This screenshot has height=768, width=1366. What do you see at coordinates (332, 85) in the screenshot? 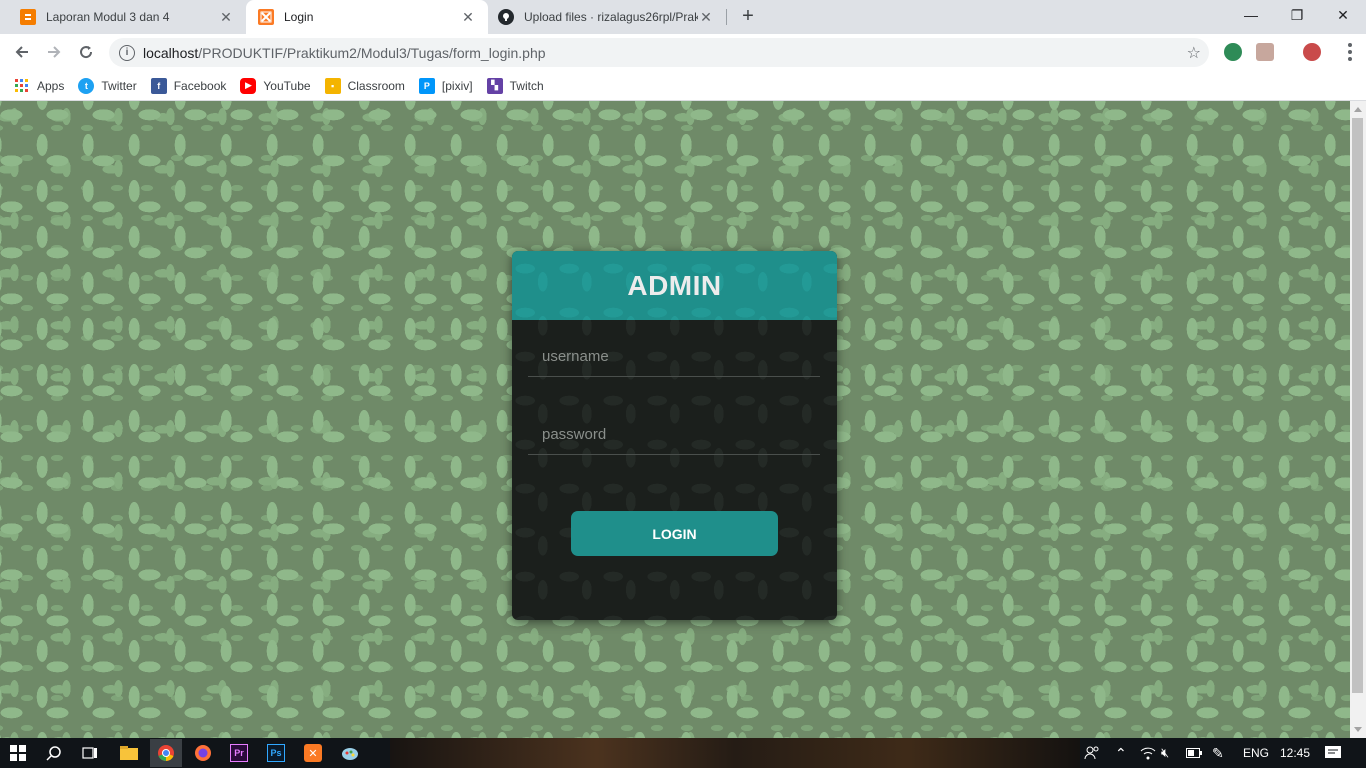
I see `classroom-icon: ▪` at bounding box center [332, 85].